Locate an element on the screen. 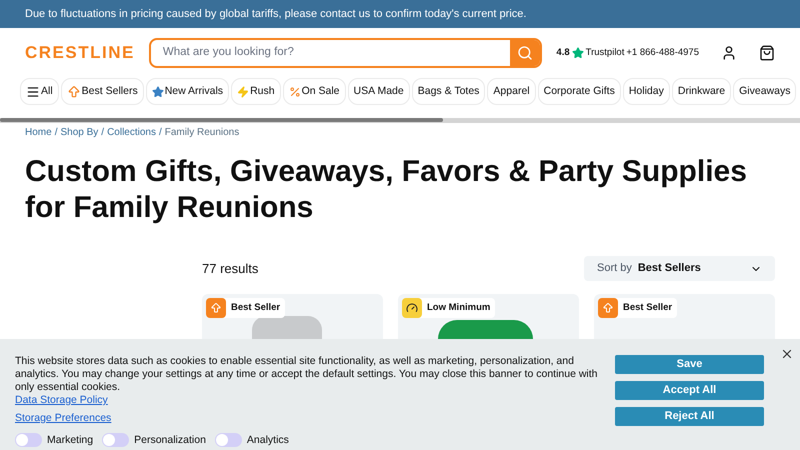 The width and height of the screenshot is (800, 450). rating-value: 4.8 is located at coordinates (563, 53).